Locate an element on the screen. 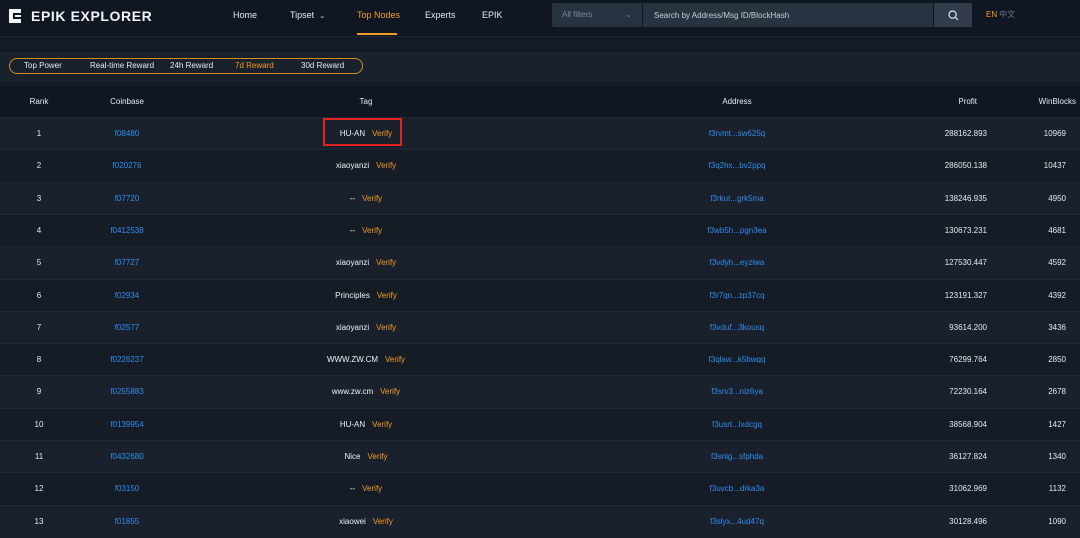 This screenshot has width=1080, height=538. coinbase-link: f07727 is located at coordinates (127, 263).